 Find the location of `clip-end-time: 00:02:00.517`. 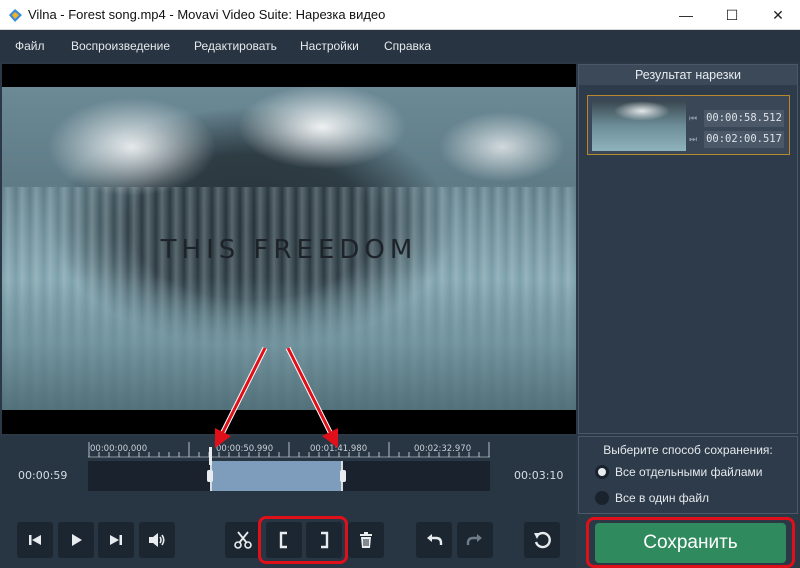

clip-end-time: 00:02:00.517 is located at coordinates (744, 139).